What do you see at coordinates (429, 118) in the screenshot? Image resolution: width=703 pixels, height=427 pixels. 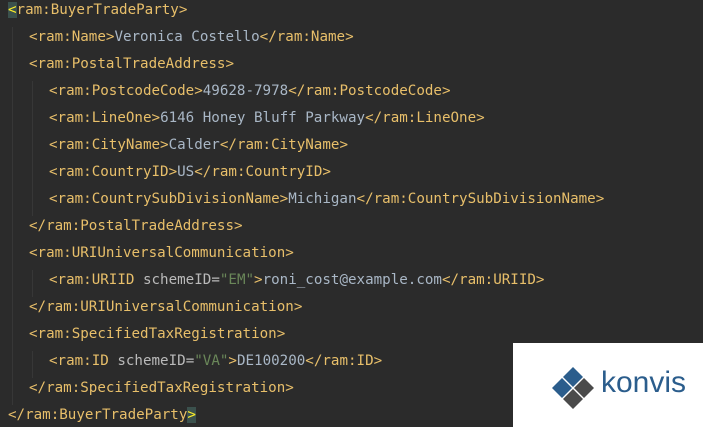 I see `closing-tag-name: ram:LineOne` at bounding box center [429, 118].